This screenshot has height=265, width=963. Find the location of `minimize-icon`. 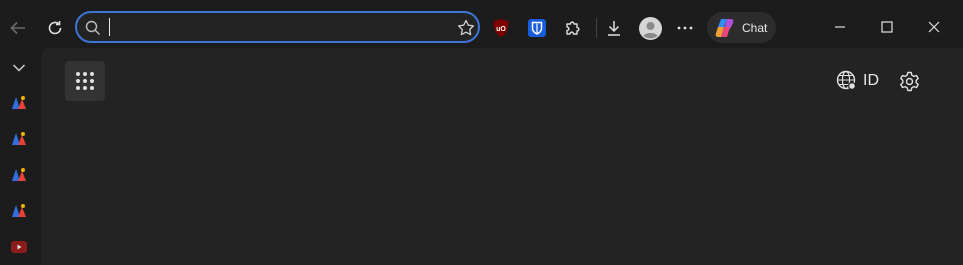

minimize-icon is located at coordinates (840, 27).